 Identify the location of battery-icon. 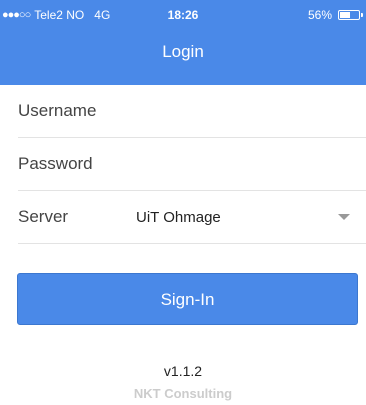
(350, 15).